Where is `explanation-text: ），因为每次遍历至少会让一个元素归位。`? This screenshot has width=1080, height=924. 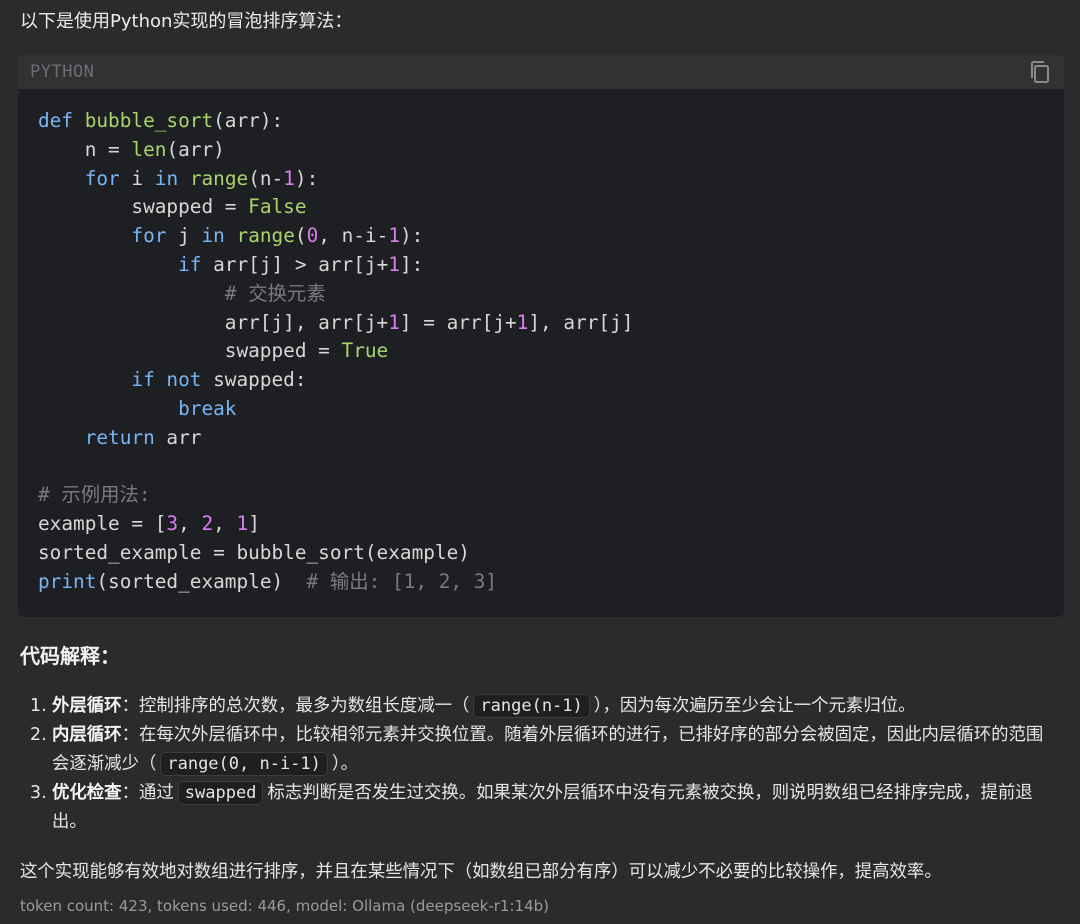 explanation-text: ），因为每次遍历至少会让一个元素归位。 is located at coordinates (754, 706).